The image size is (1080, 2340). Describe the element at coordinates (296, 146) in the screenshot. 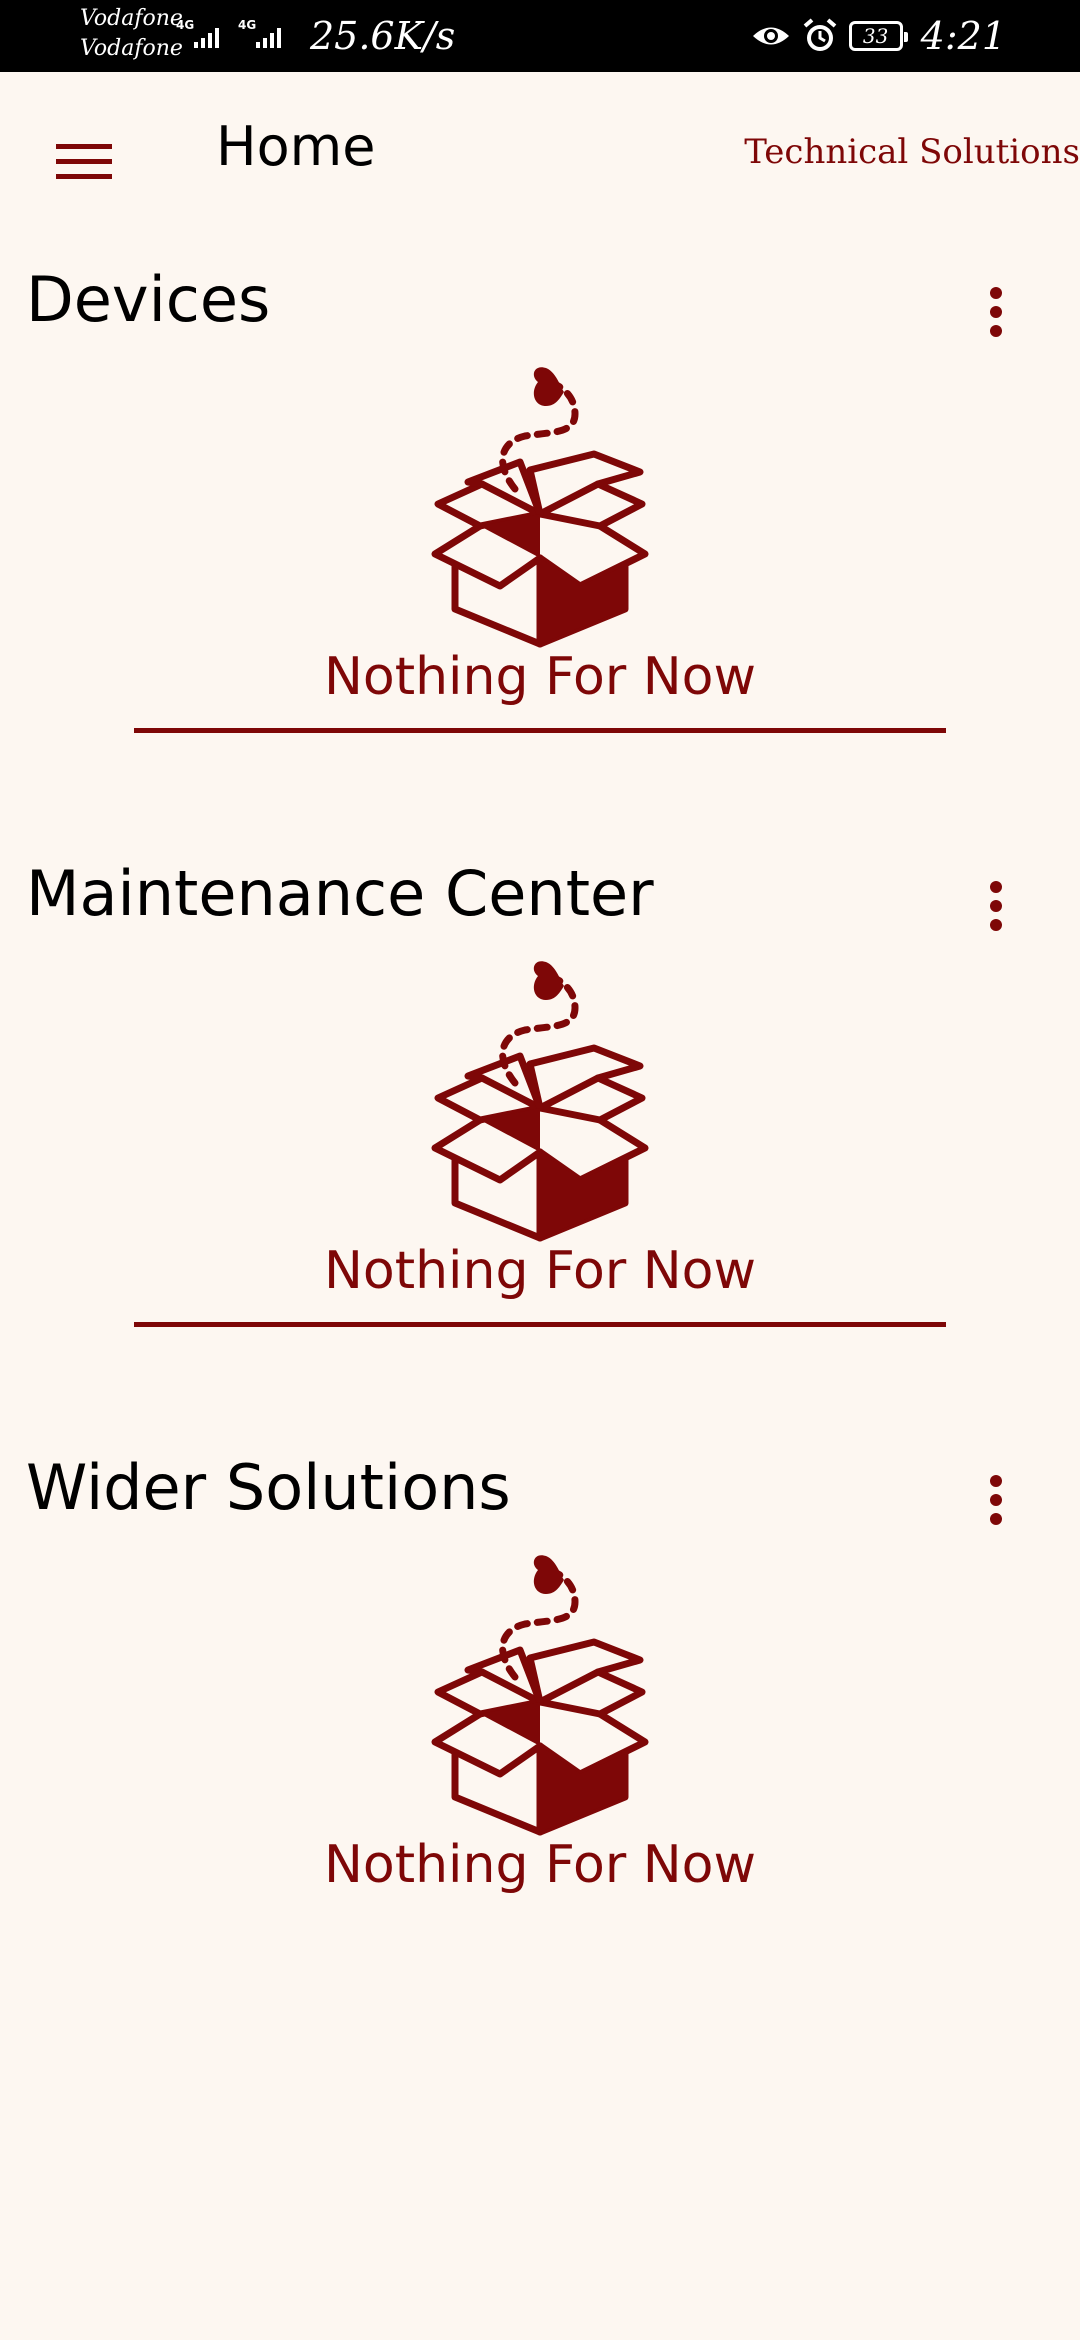

I see `page-title: Home` at that location.